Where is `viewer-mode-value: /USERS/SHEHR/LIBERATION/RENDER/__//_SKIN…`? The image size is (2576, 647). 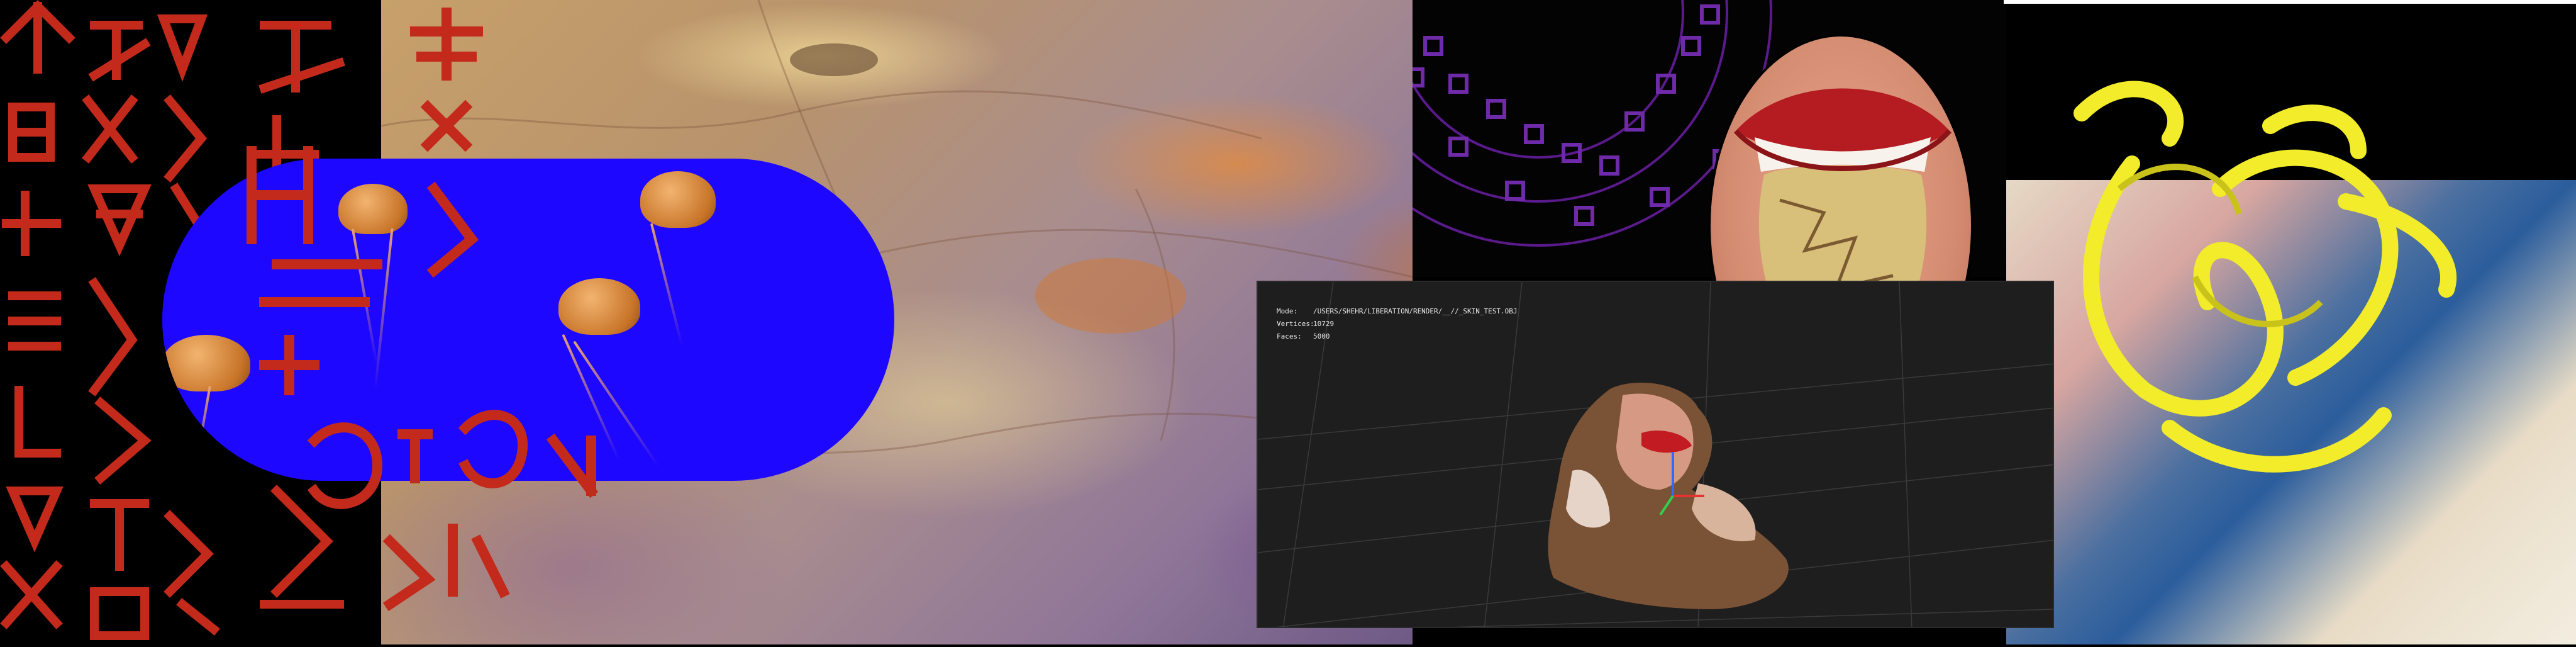 viewer-mode-value: /USERS/SHEHR/LIBERATION/RENDER/__//_SKIN… is located at coordinates (1415, 311).